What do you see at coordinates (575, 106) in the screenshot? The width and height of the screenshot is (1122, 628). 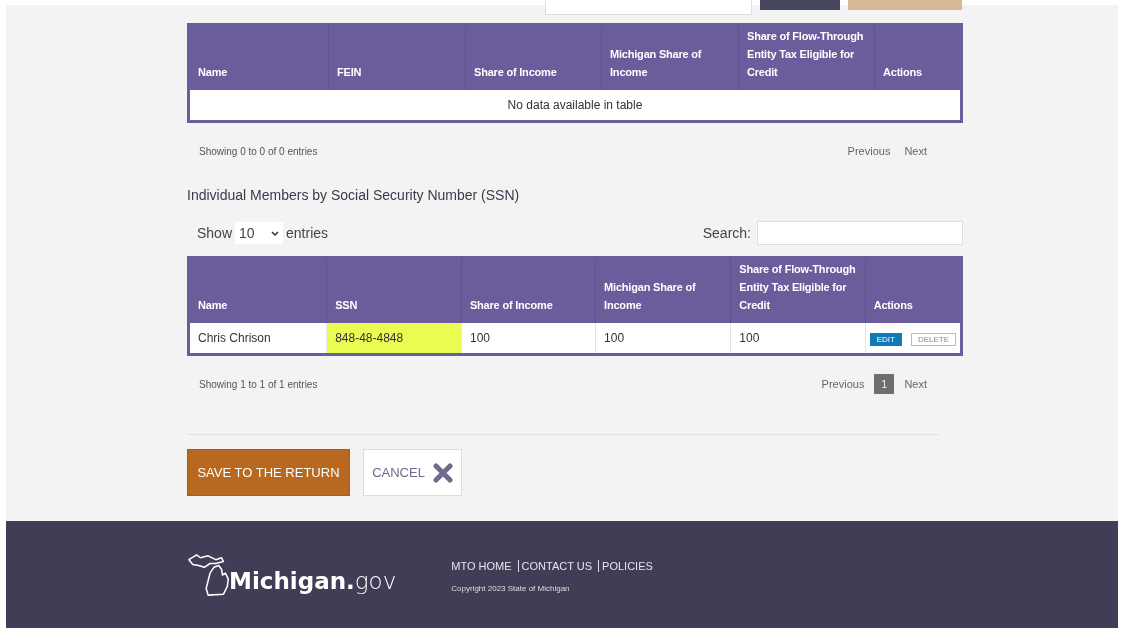 I see `empty-message: No data available in table` at bounding box center [575, 106].